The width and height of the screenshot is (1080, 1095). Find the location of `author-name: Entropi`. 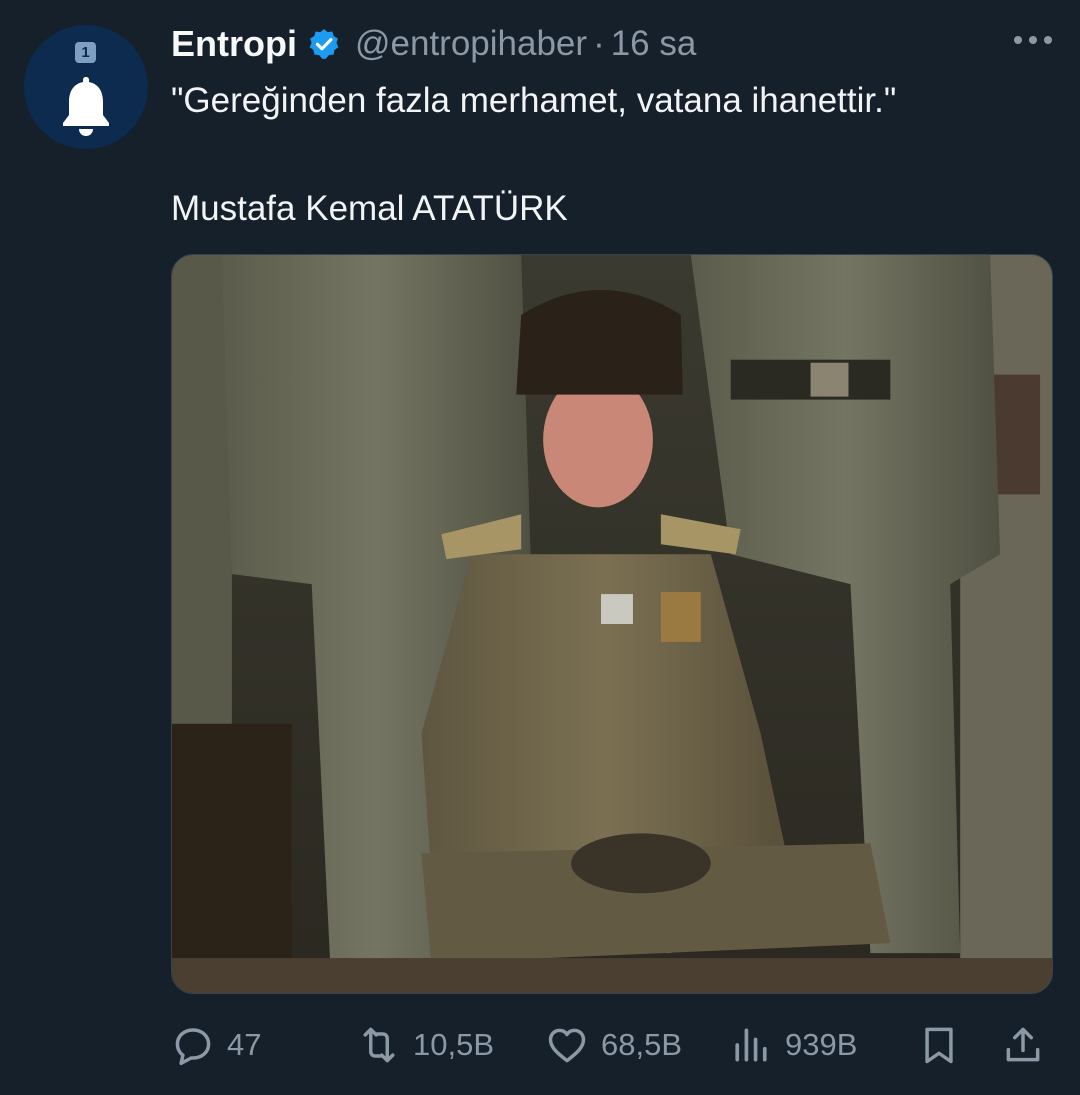

author-name: Entropi is located at coordinates (234, 44).